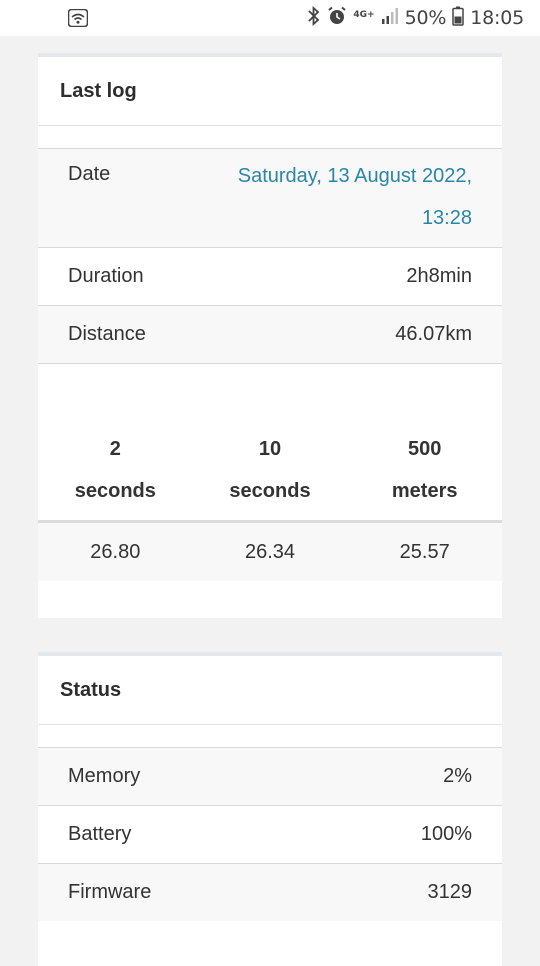 This screenshot has width=540, height=966. What do you see at coordinates (458, 18) in the screenshot?
I see `battery-icon` at bounding box center [458, 18].